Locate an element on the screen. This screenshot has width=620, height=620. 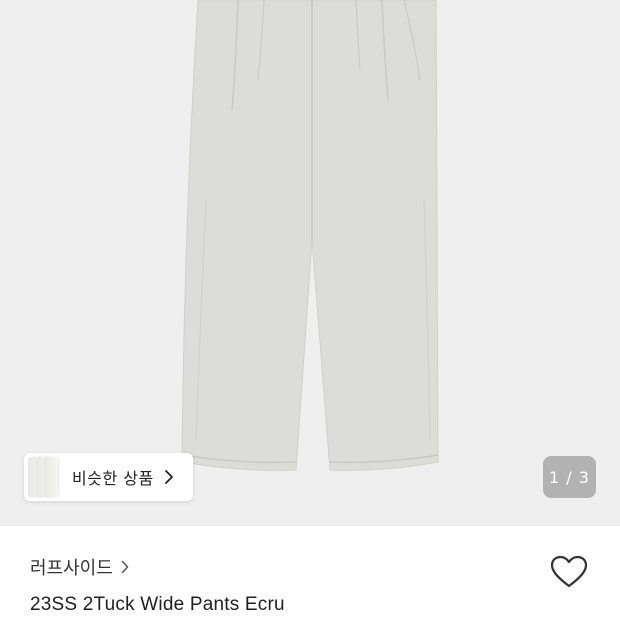
brand-name: 러프사이드 is located at coordinates (71, 568).